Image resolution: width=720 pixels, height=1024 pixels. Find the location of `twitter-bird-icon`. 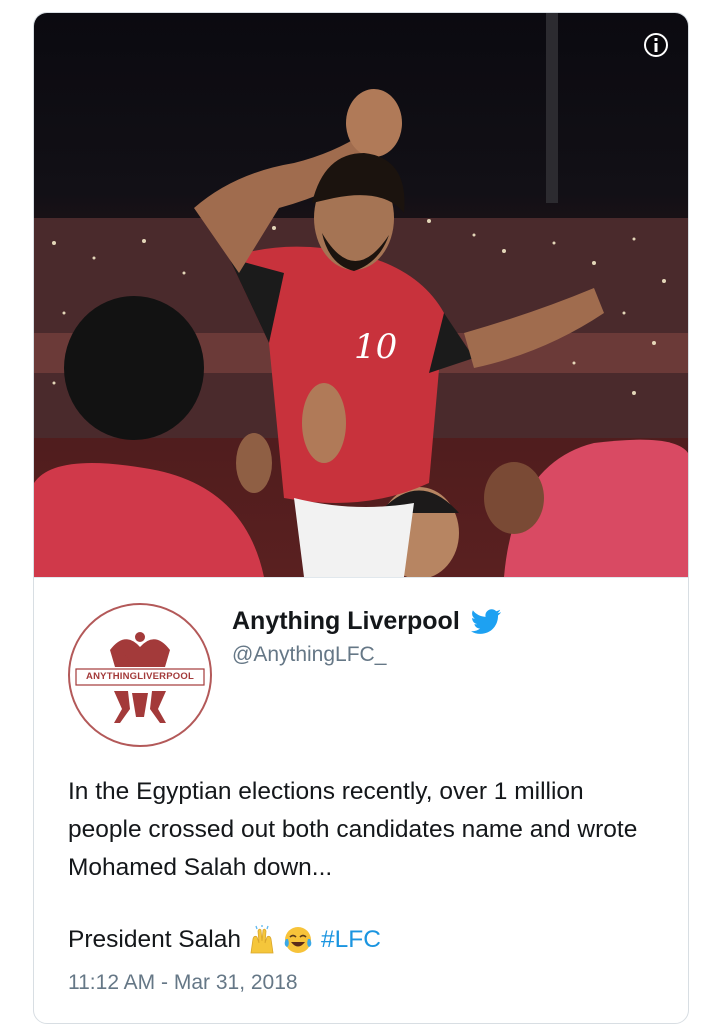

twitter-bird-icon is located at coordinates (486, 621).